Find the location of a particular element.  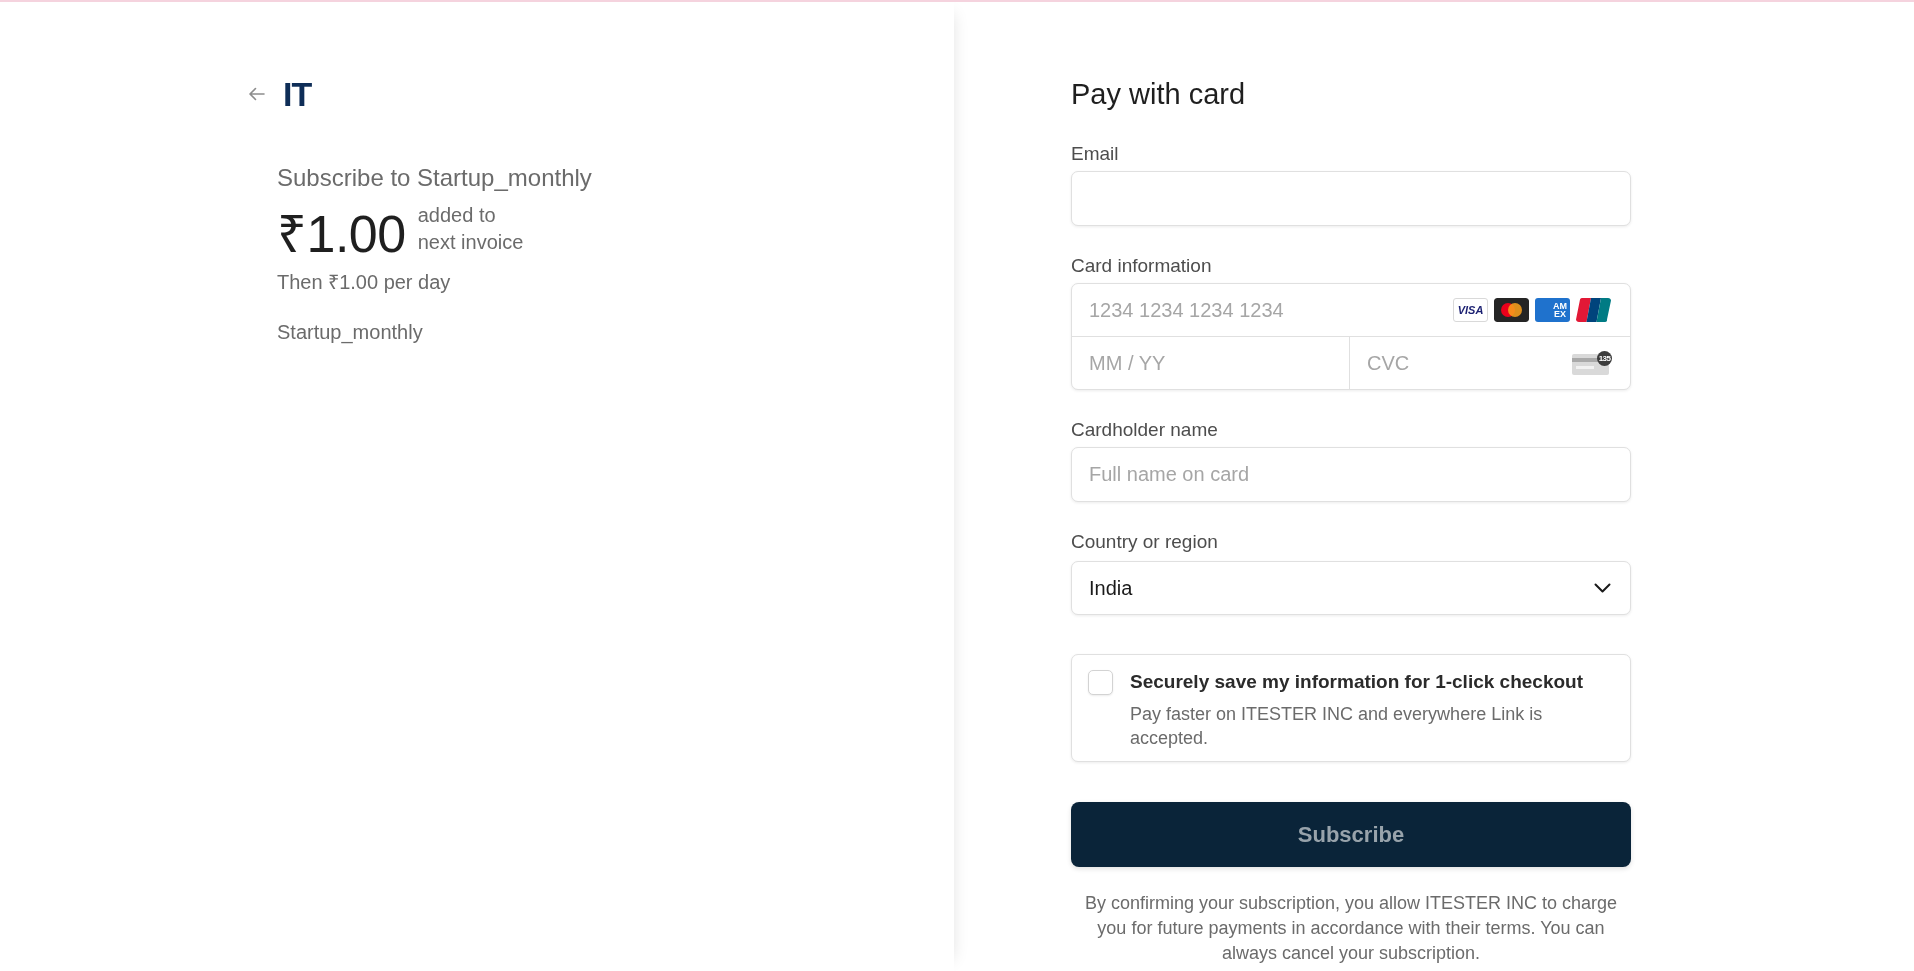

terms-text: By confirming your subscription, you allow ITESTER INC to charge you for future payments in accordance with their terms. You can always cancel your subscription. is located at coordinates (1351, 928).